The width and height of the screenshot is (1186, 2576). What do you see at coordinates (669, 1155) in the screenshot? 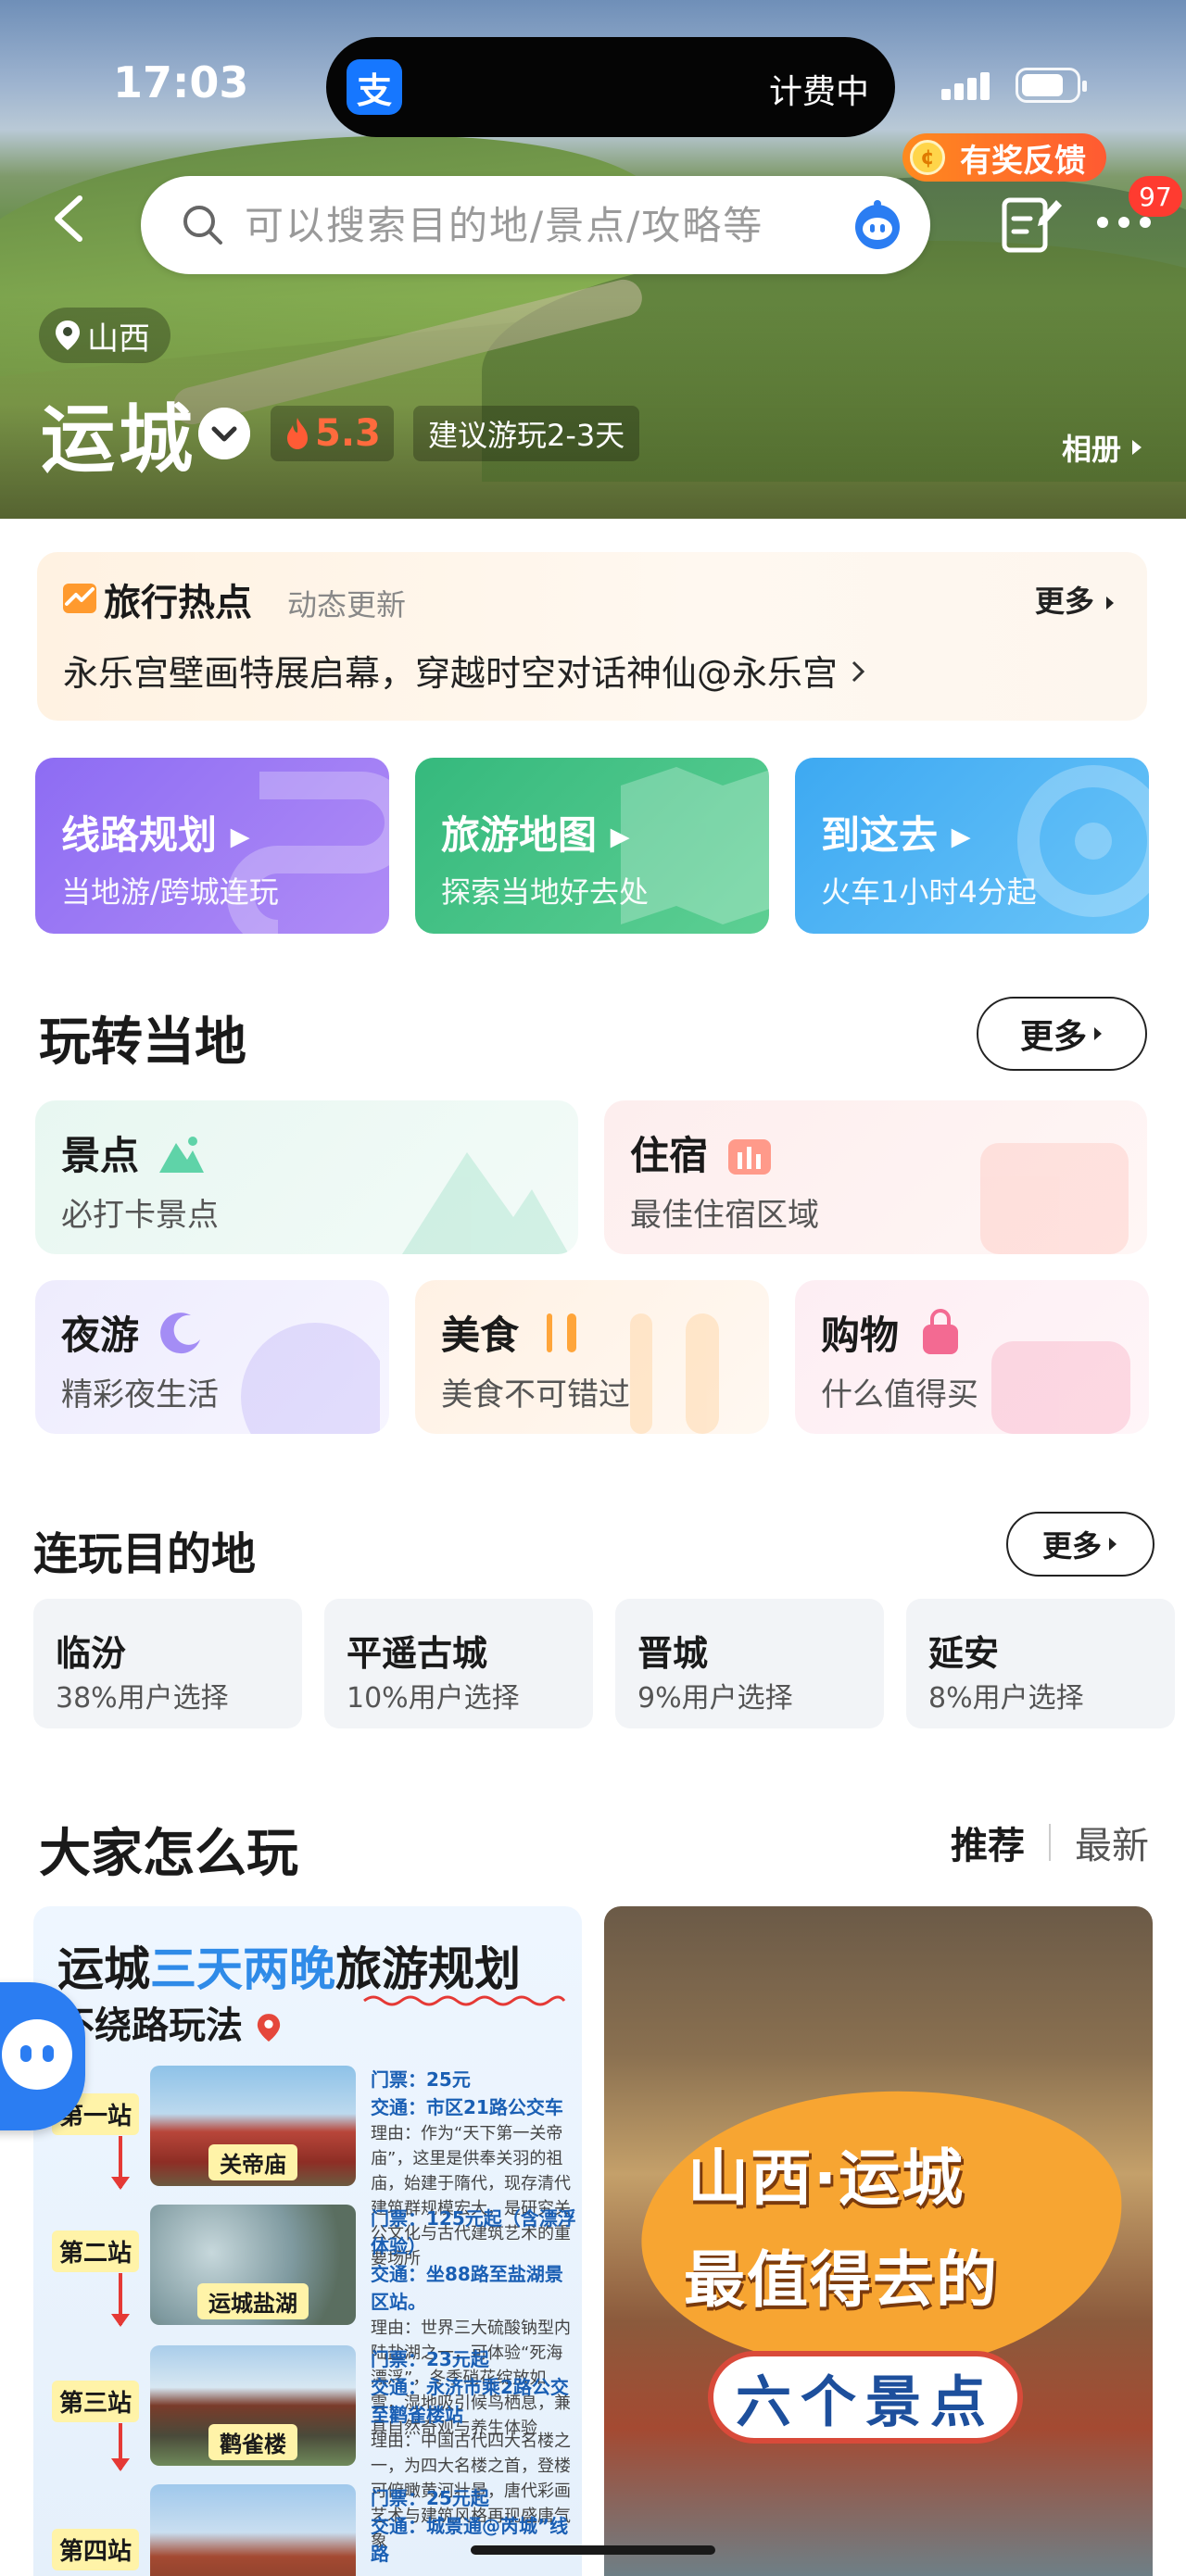
I see `card-title: 住宿` at bounding box center [669, 1155].